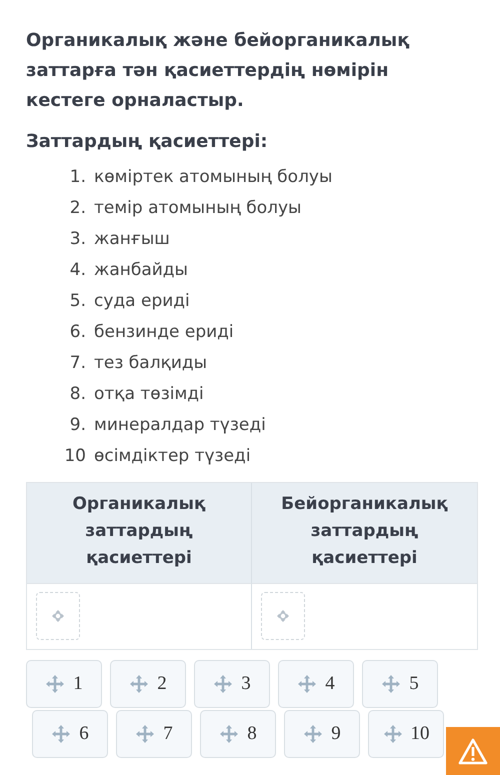 This screenshot has height=775, width=500. Describe the element at coordinates (198, 208) in the screenshot. I see `property-text: темір атомының болуы` at that location.